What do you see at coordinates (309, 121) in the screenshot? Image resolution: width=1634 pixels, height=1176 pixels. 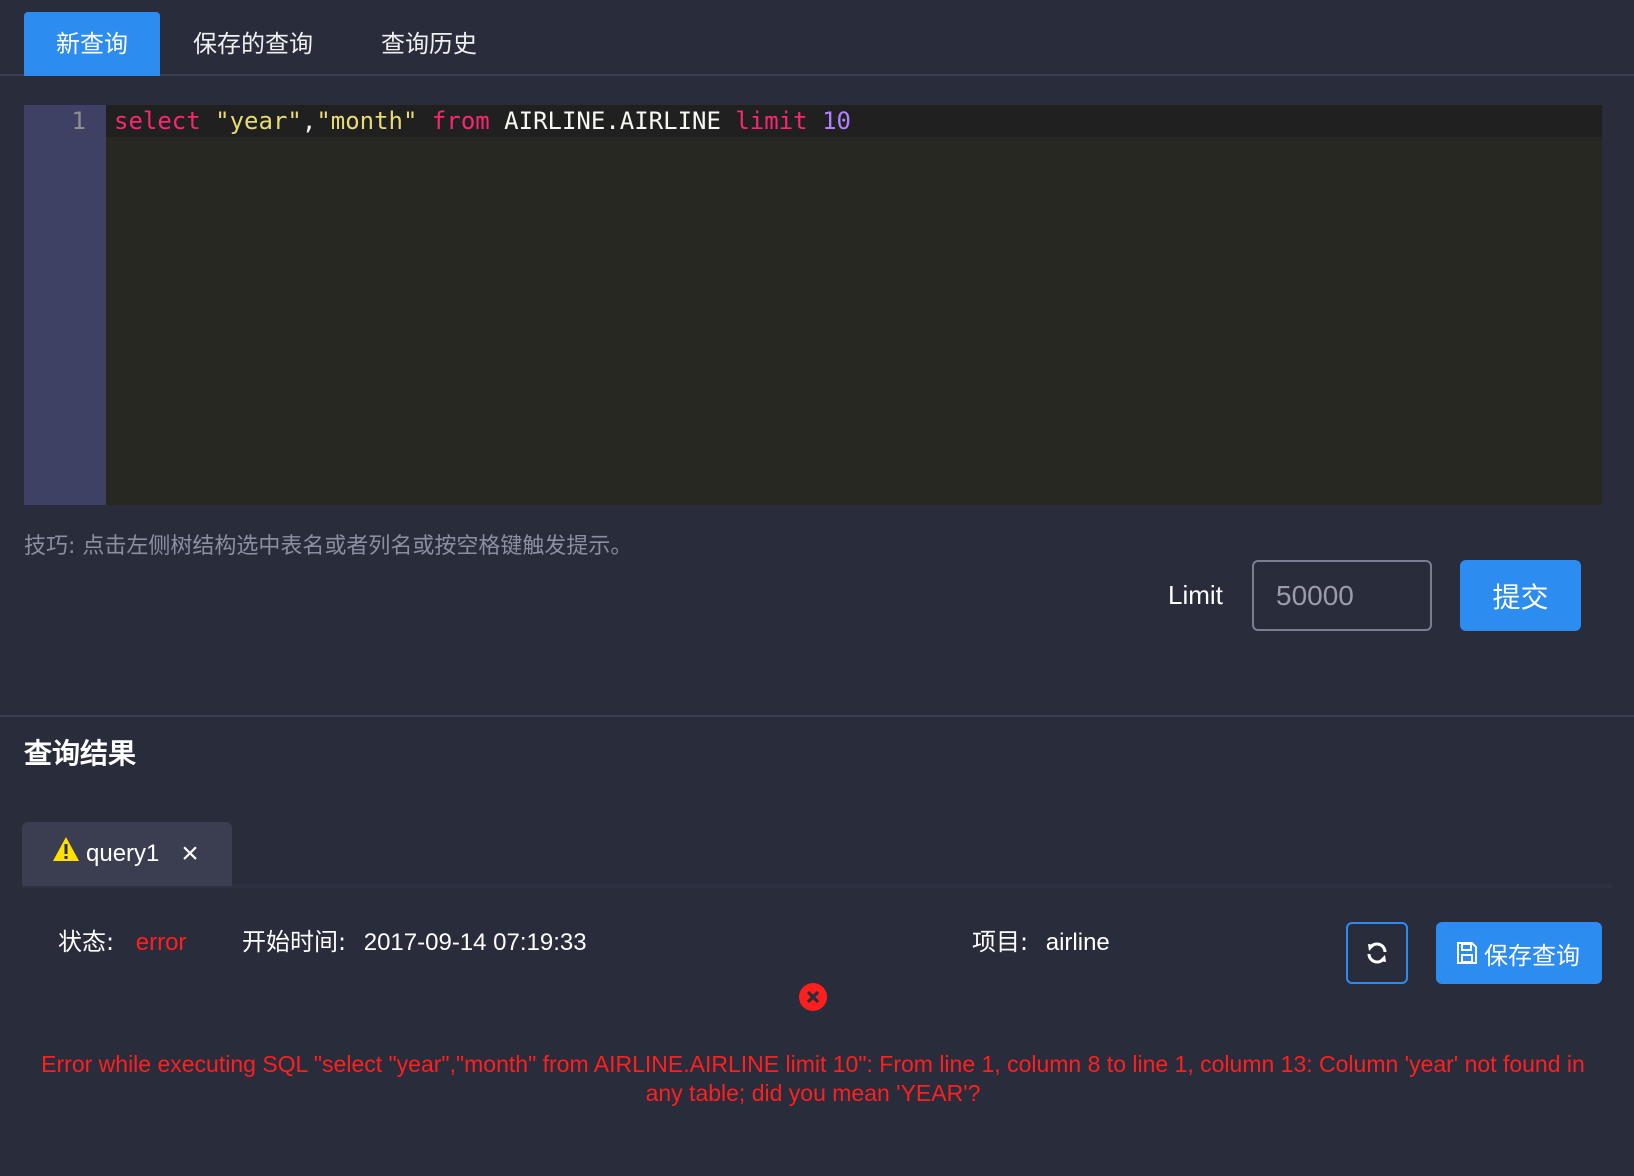 I see `code-token: ,` at bounding box center [309, 121].